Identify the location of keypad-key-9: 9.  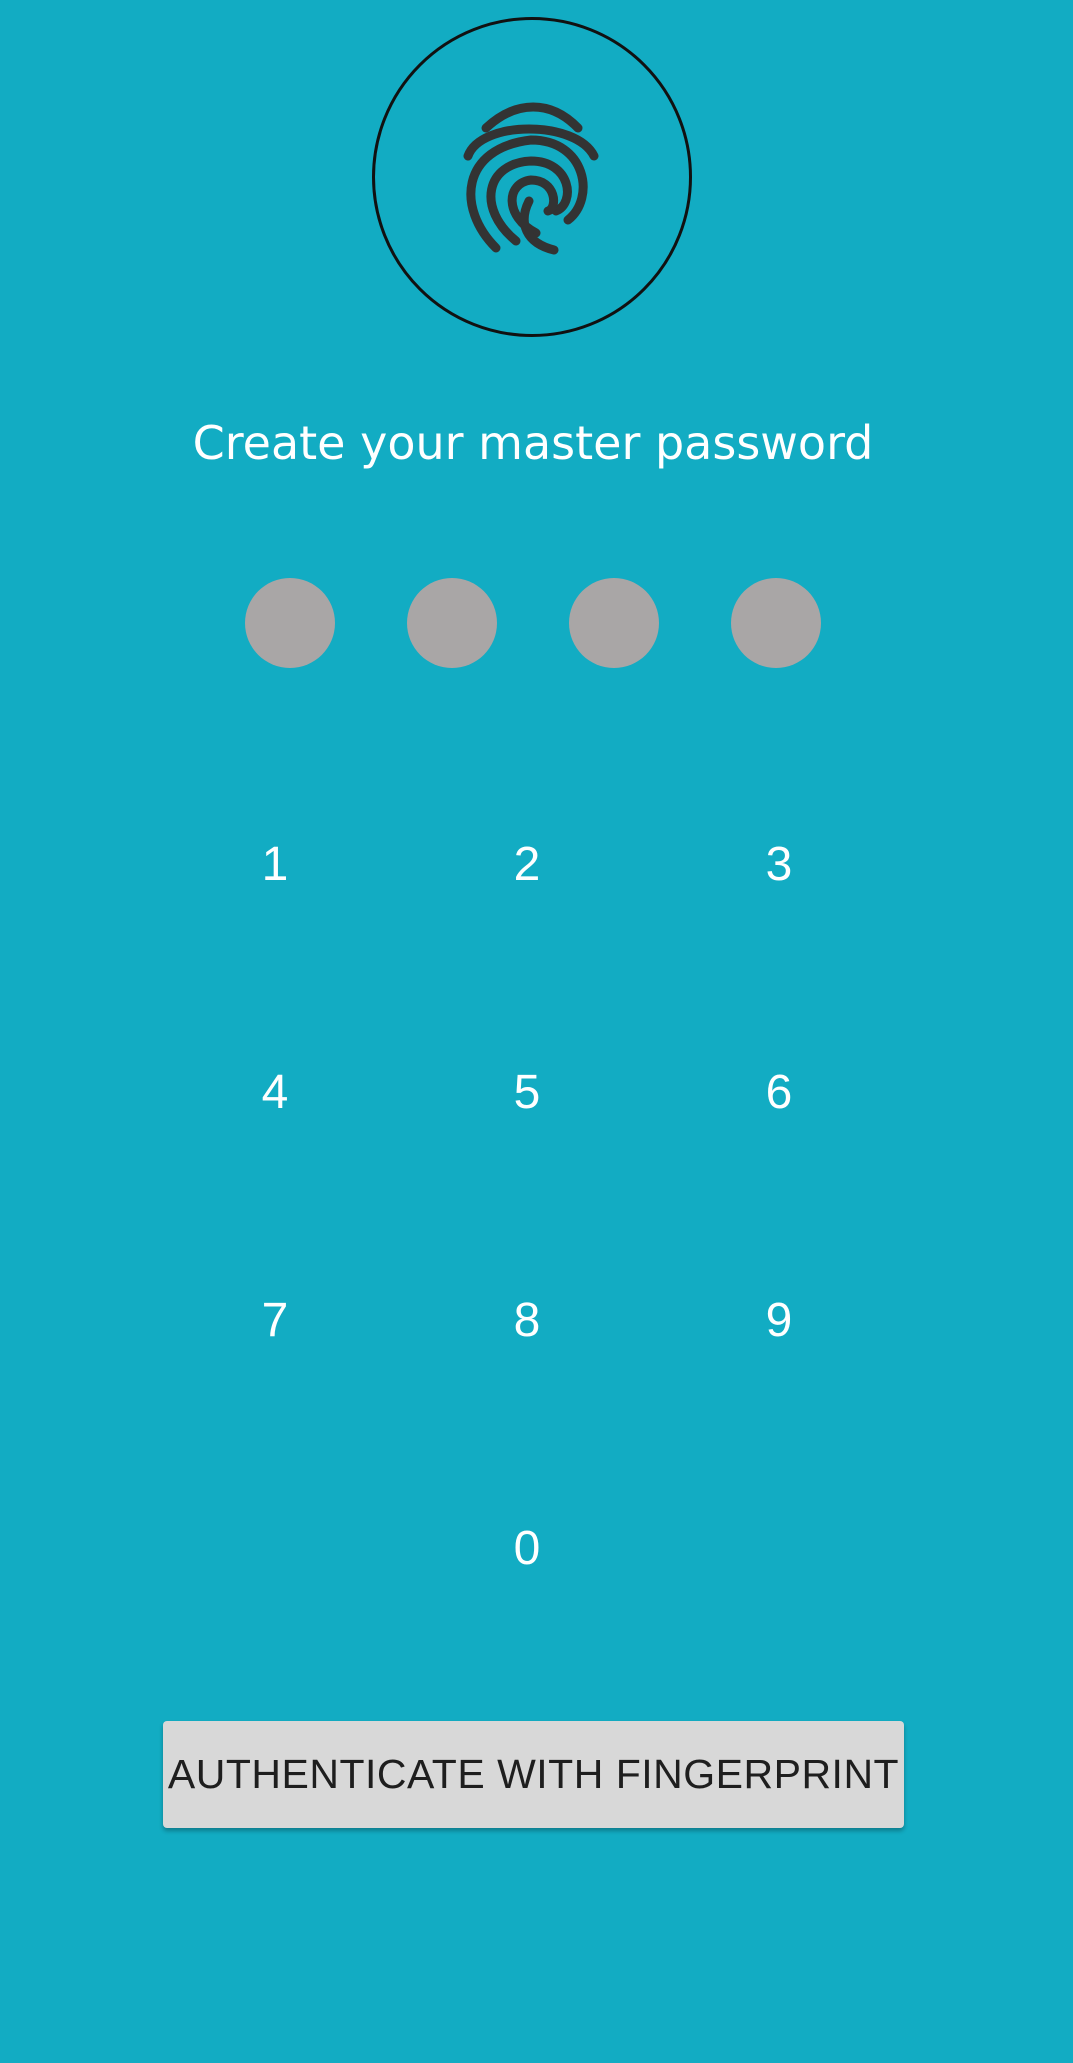
(779, 1320).